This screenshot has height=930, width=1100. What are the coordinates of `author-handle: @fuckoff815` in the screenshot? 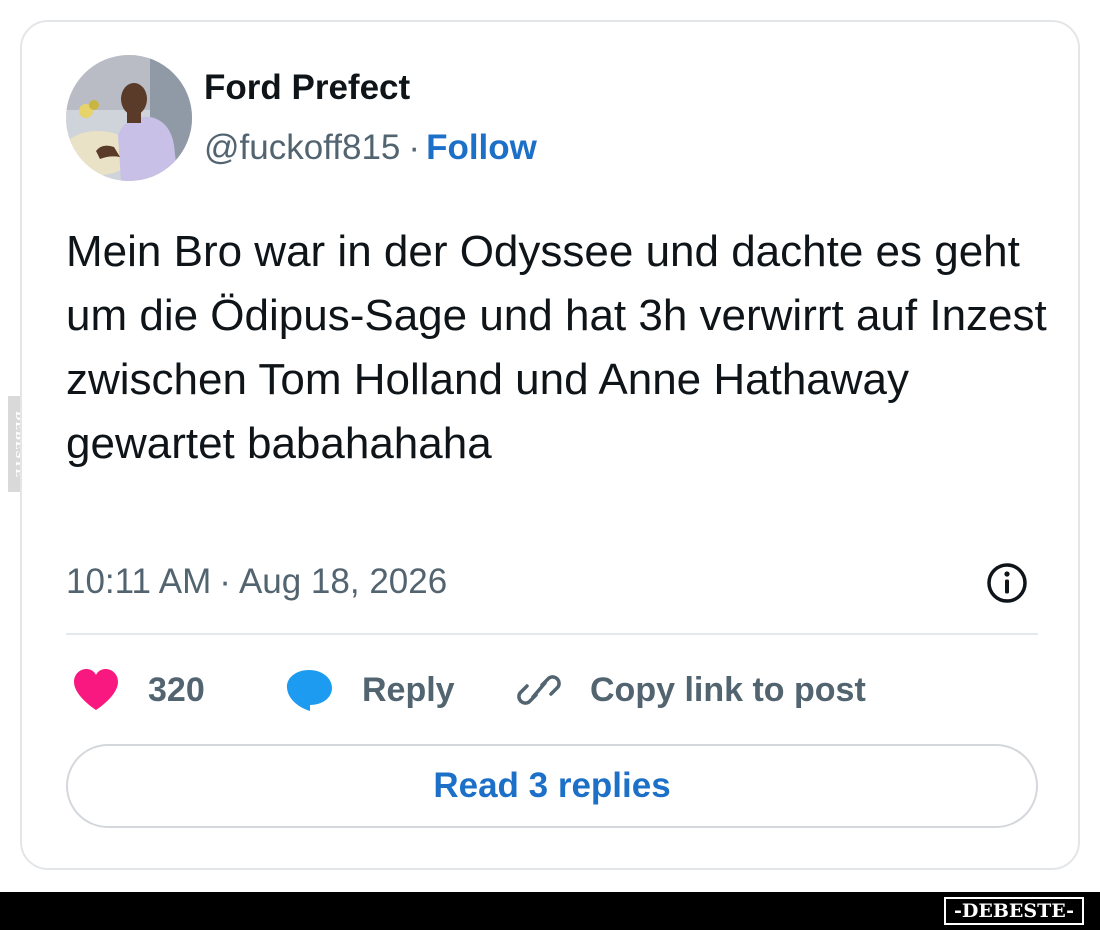 It's located at (302, 147).